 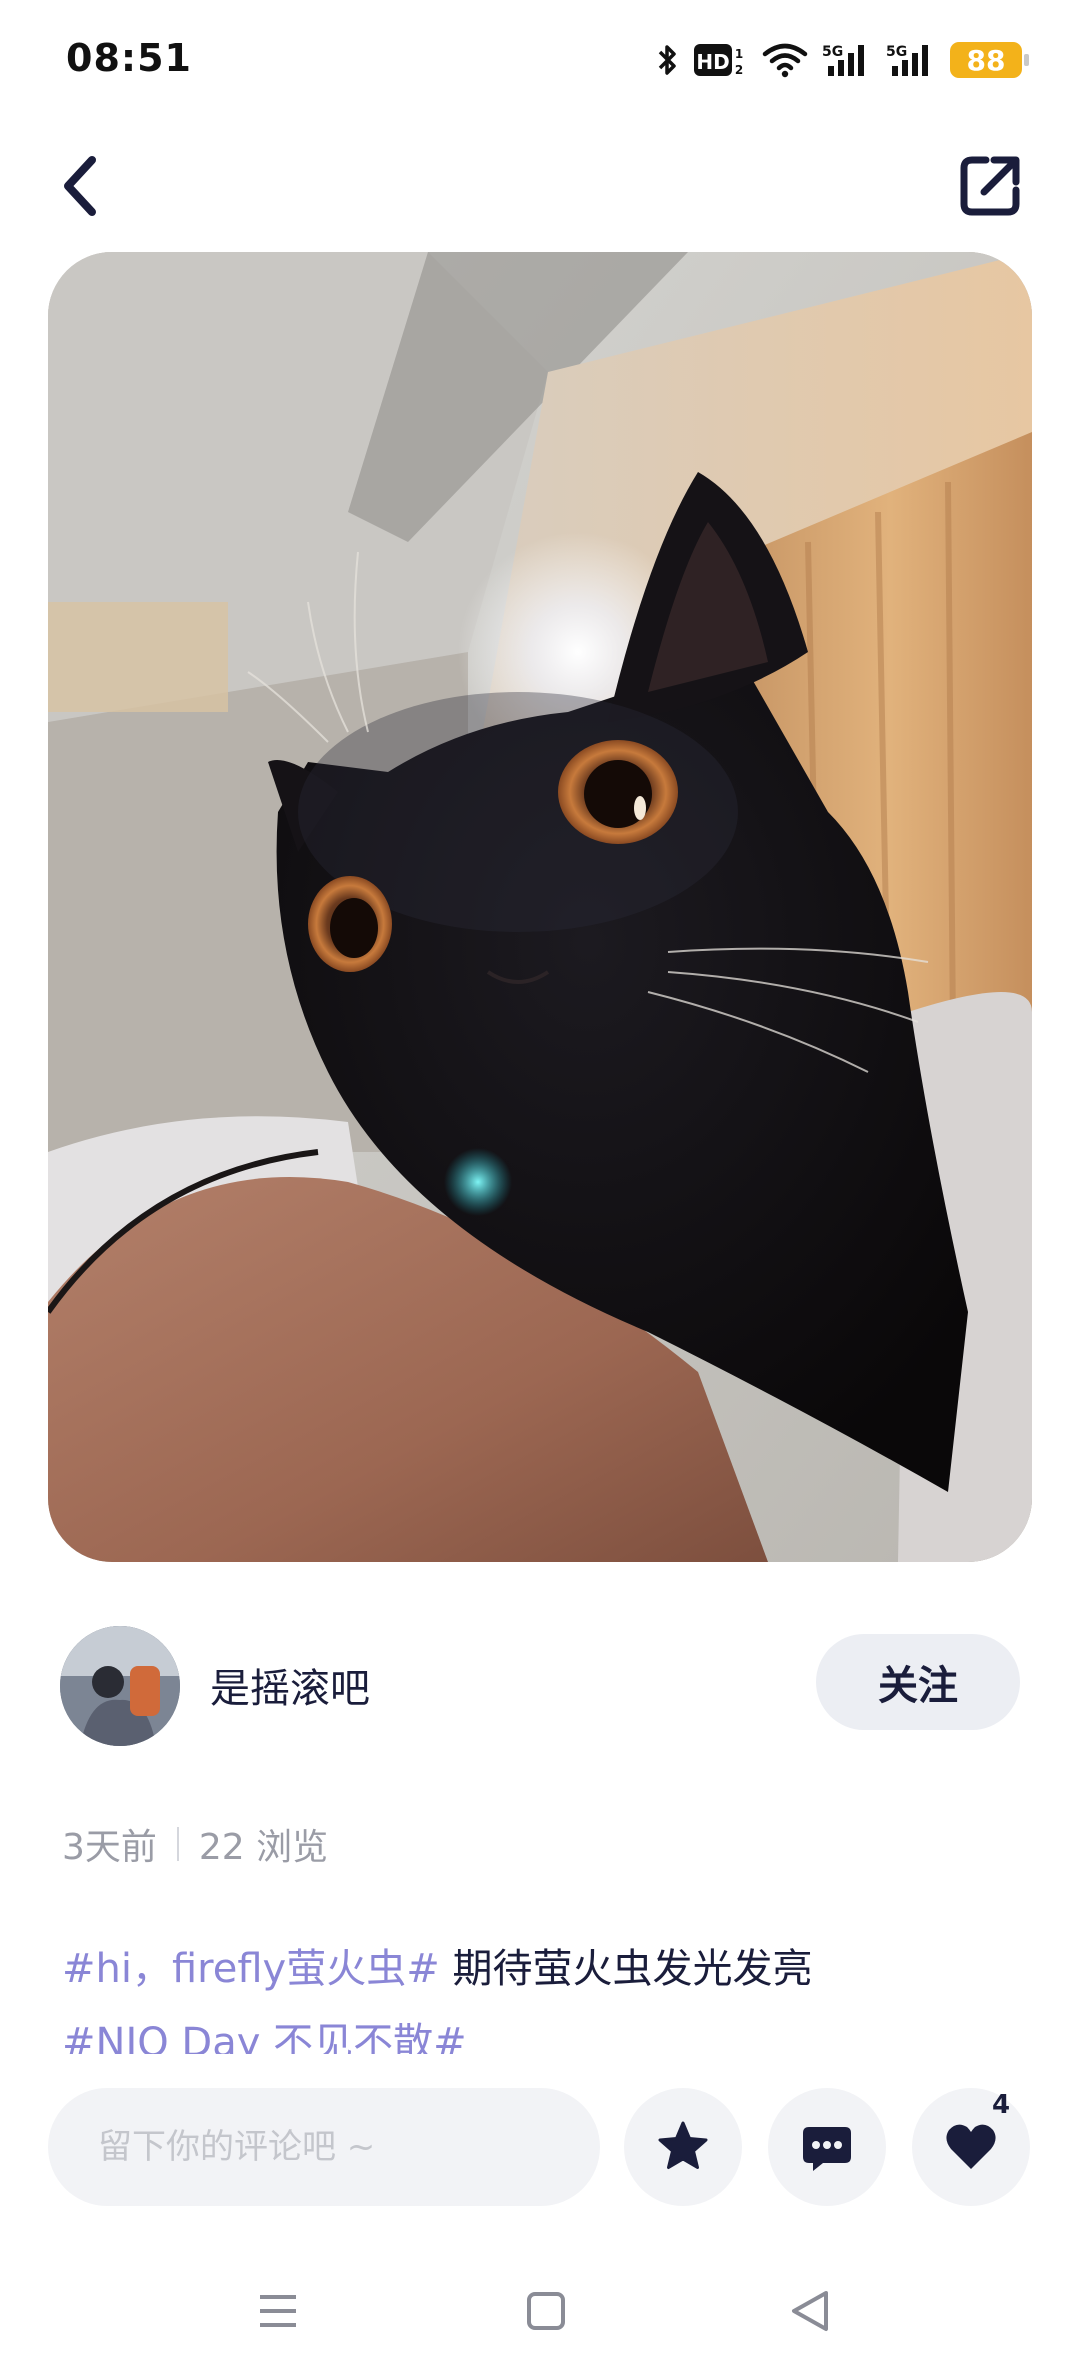 What do you see at coordinates (1001, 2105) in the screenshot?
I see `like-count: 4` at bounding box center [1001, 2105].